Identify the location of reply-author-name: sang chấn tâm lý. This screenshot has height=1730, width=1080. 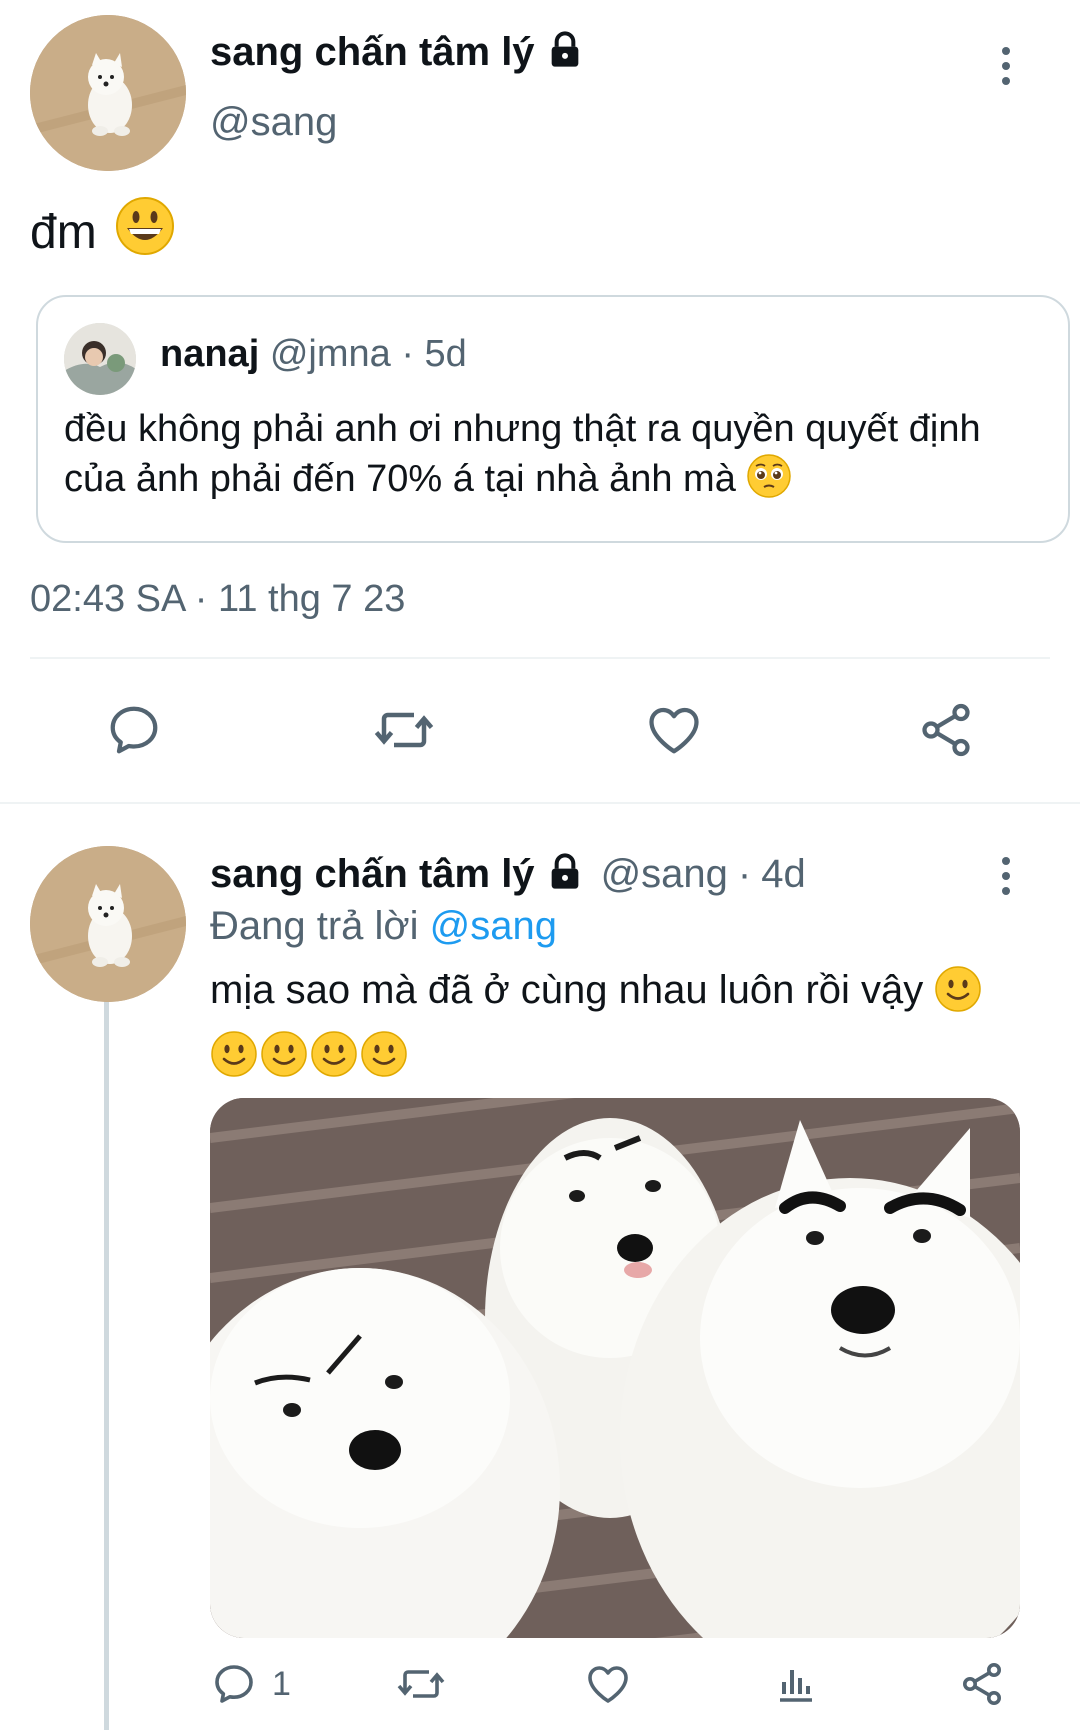
(372, 874).